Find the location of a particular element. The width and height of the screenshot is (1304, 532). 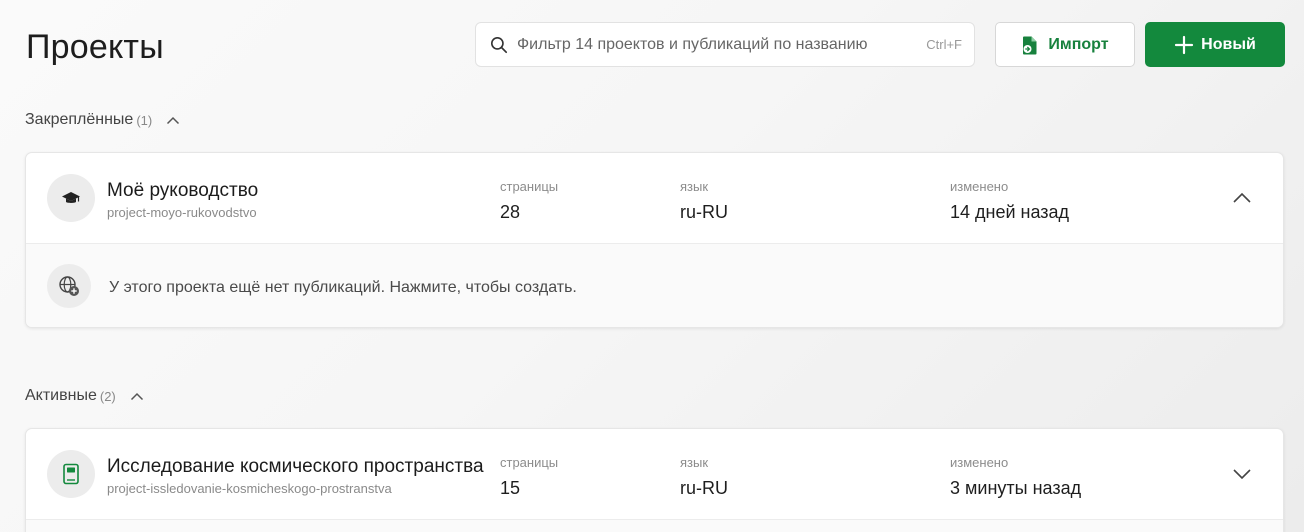

project-name: Моё руководство is located at coordinates (302, 191).